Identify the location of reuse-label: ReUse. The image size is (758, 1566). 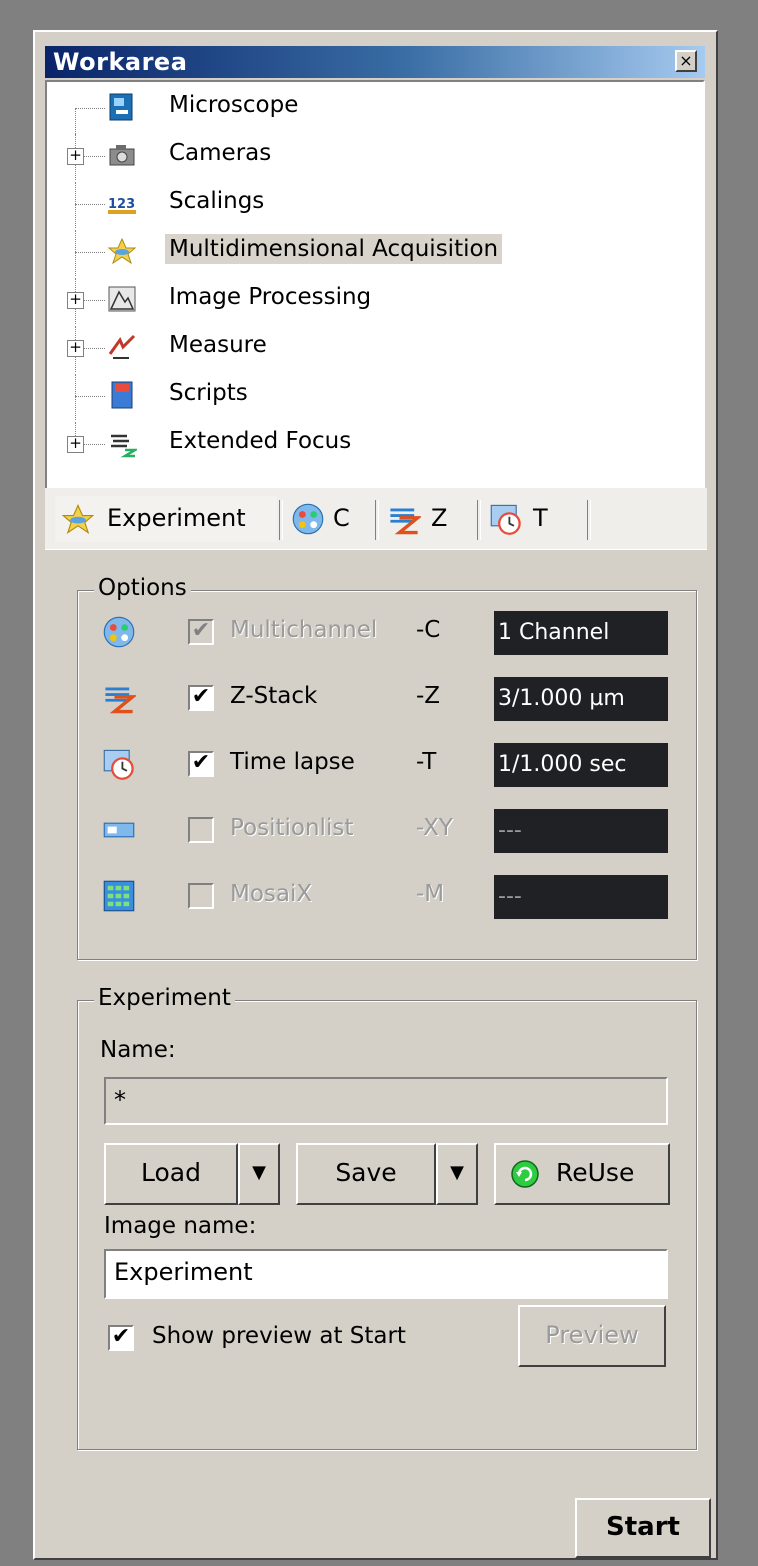
(595, 1172).